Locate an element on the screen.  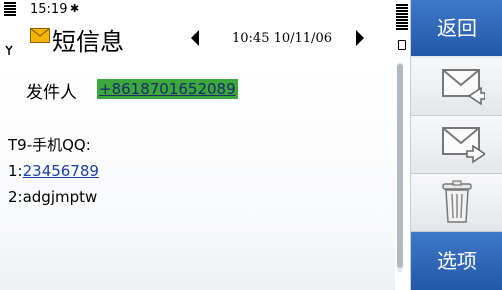
back-button: 返回 is located at coordinates (456, 28).